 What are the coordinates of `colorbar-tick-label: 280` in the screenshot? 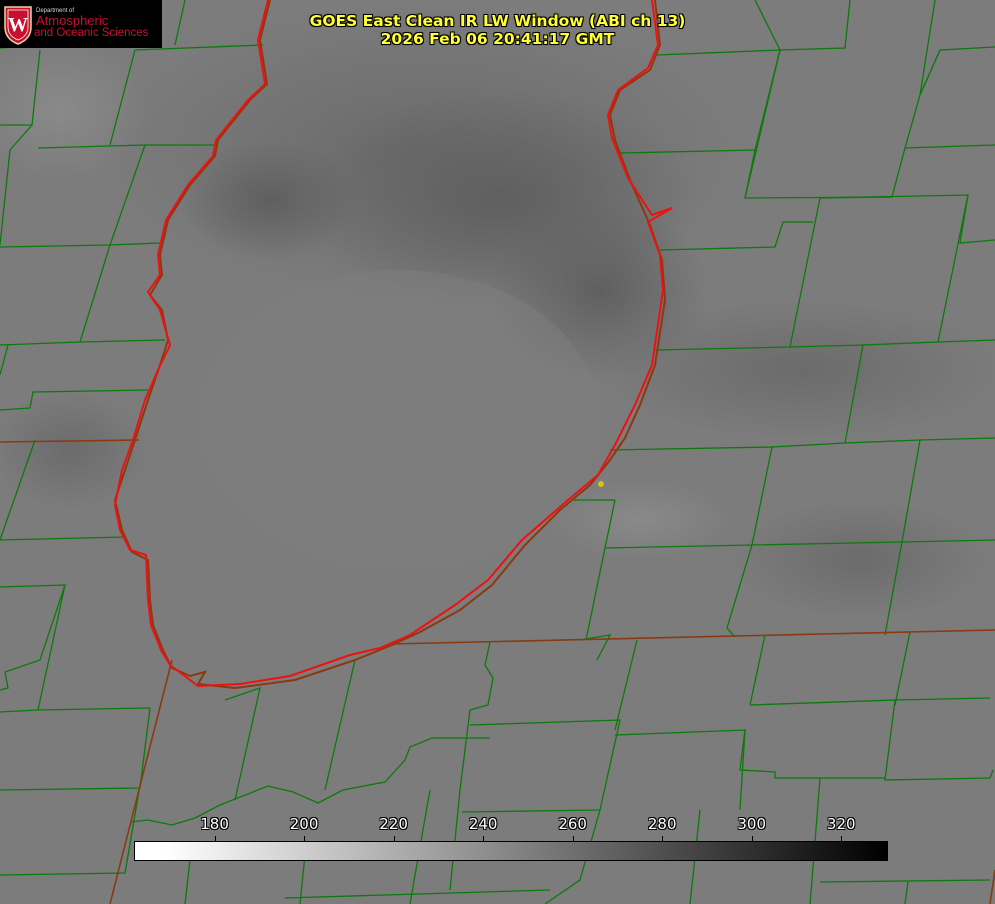 It's located at (662, 824).